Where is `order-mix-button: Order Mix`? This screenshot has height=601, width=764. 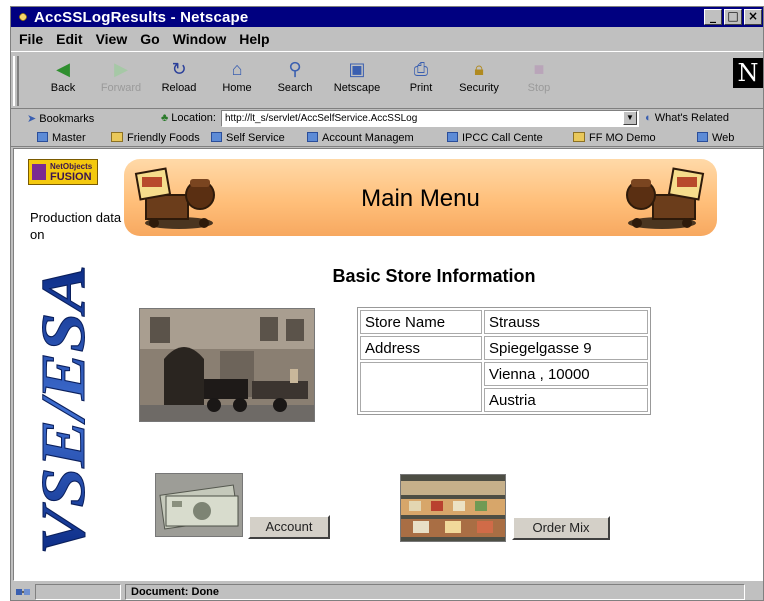 order-mix-button: Order Mix is located at coordinates (561, 528).